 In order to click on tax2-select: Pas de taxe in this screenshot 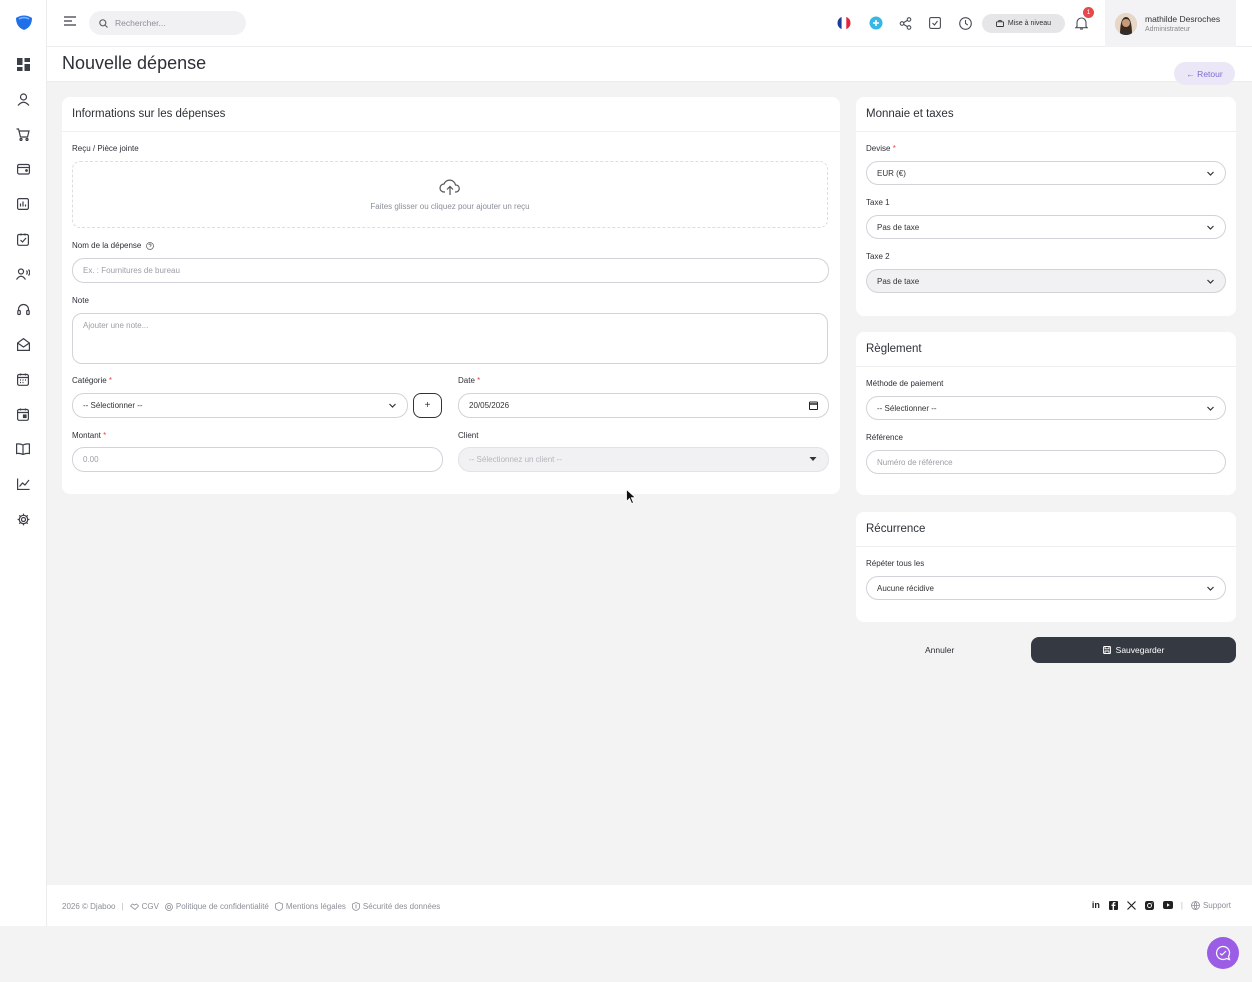, I will do `click(1046, 281)`.